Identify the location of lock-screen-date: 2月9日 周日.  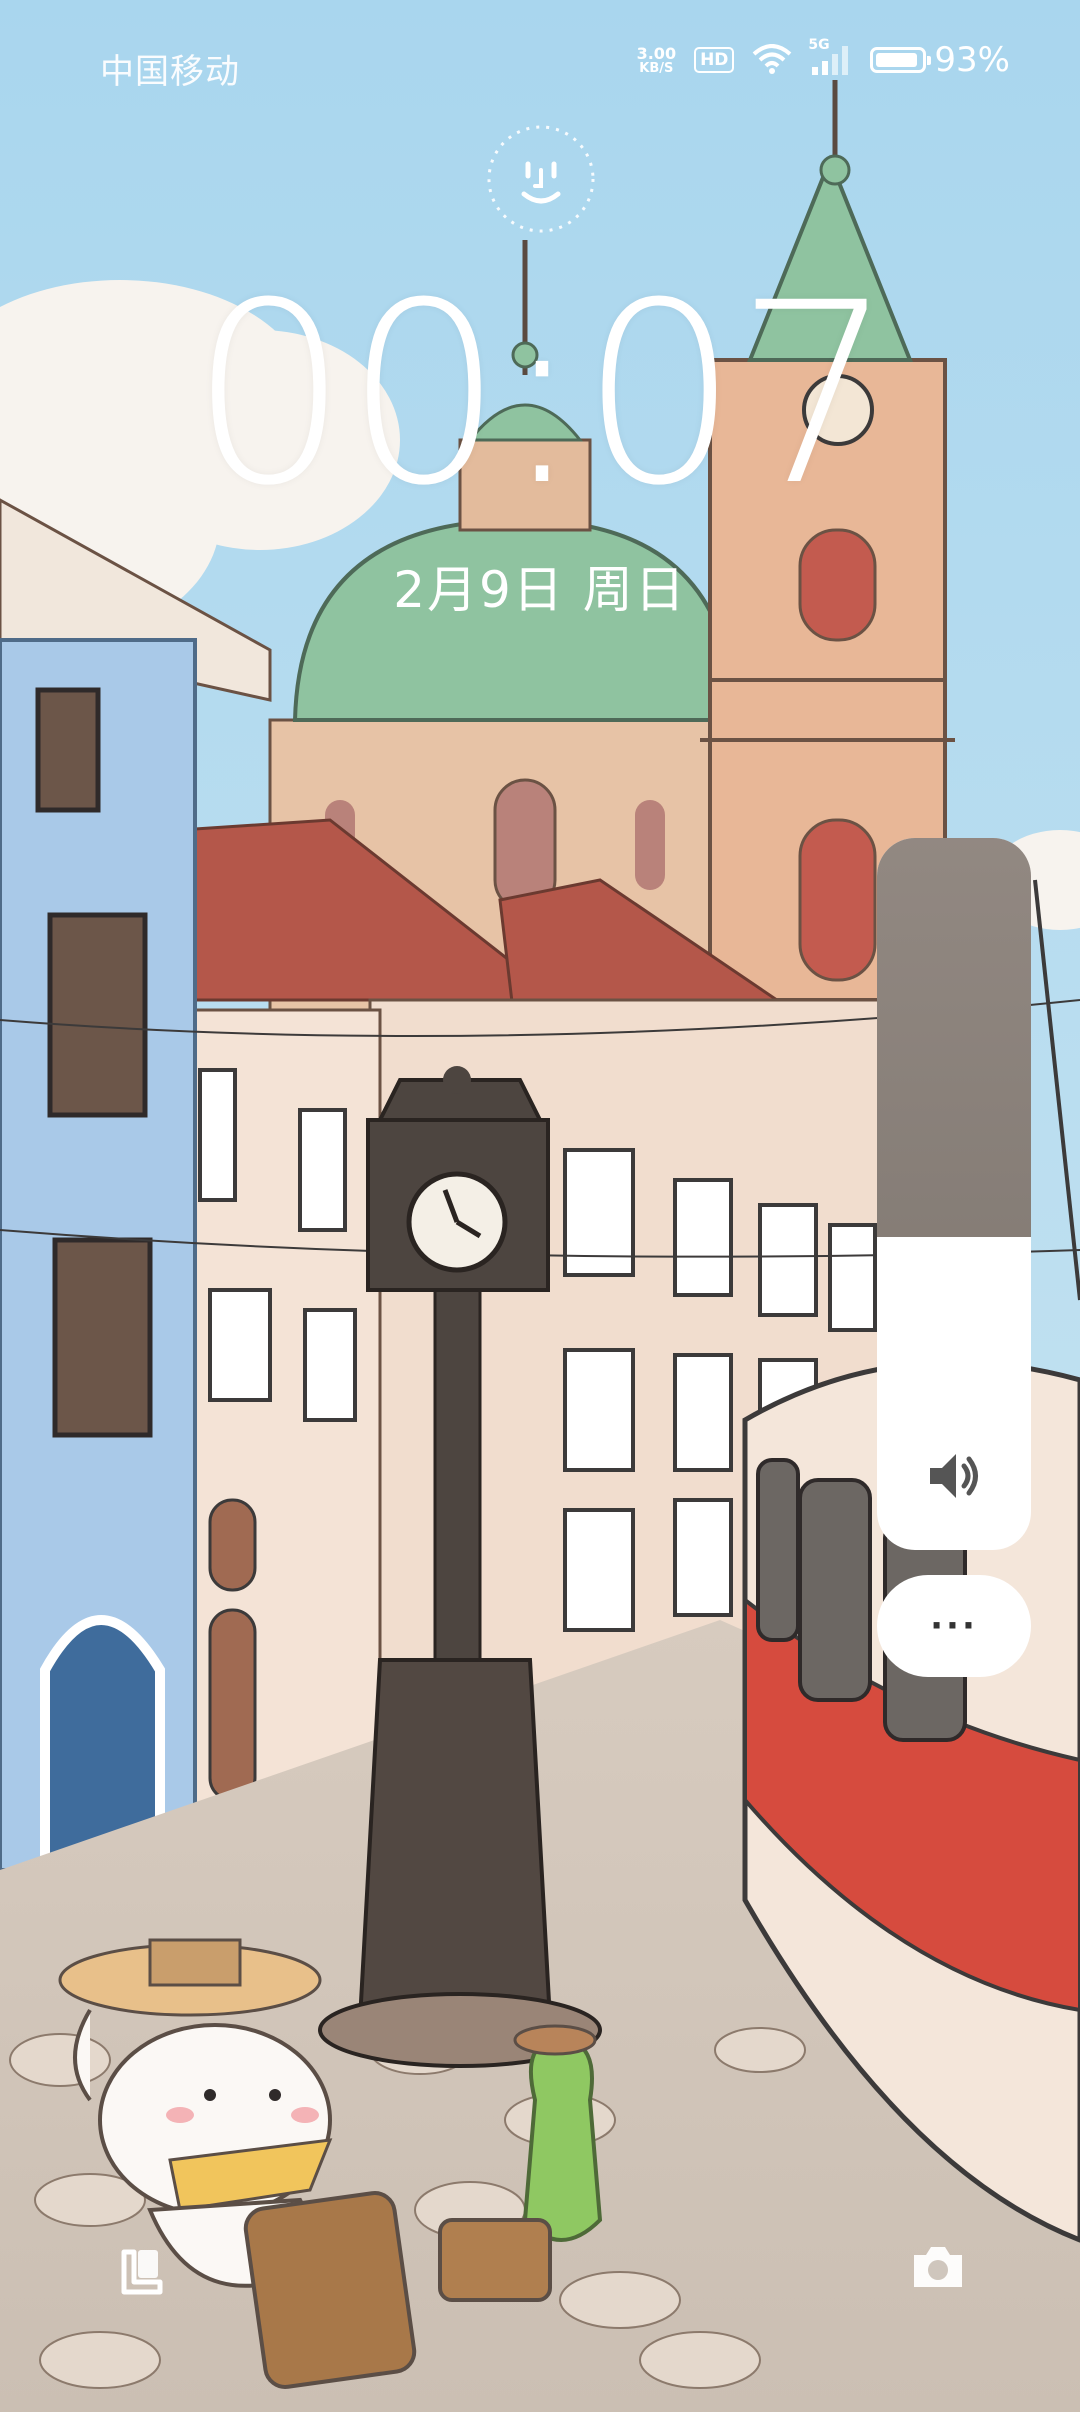
(540, 590).